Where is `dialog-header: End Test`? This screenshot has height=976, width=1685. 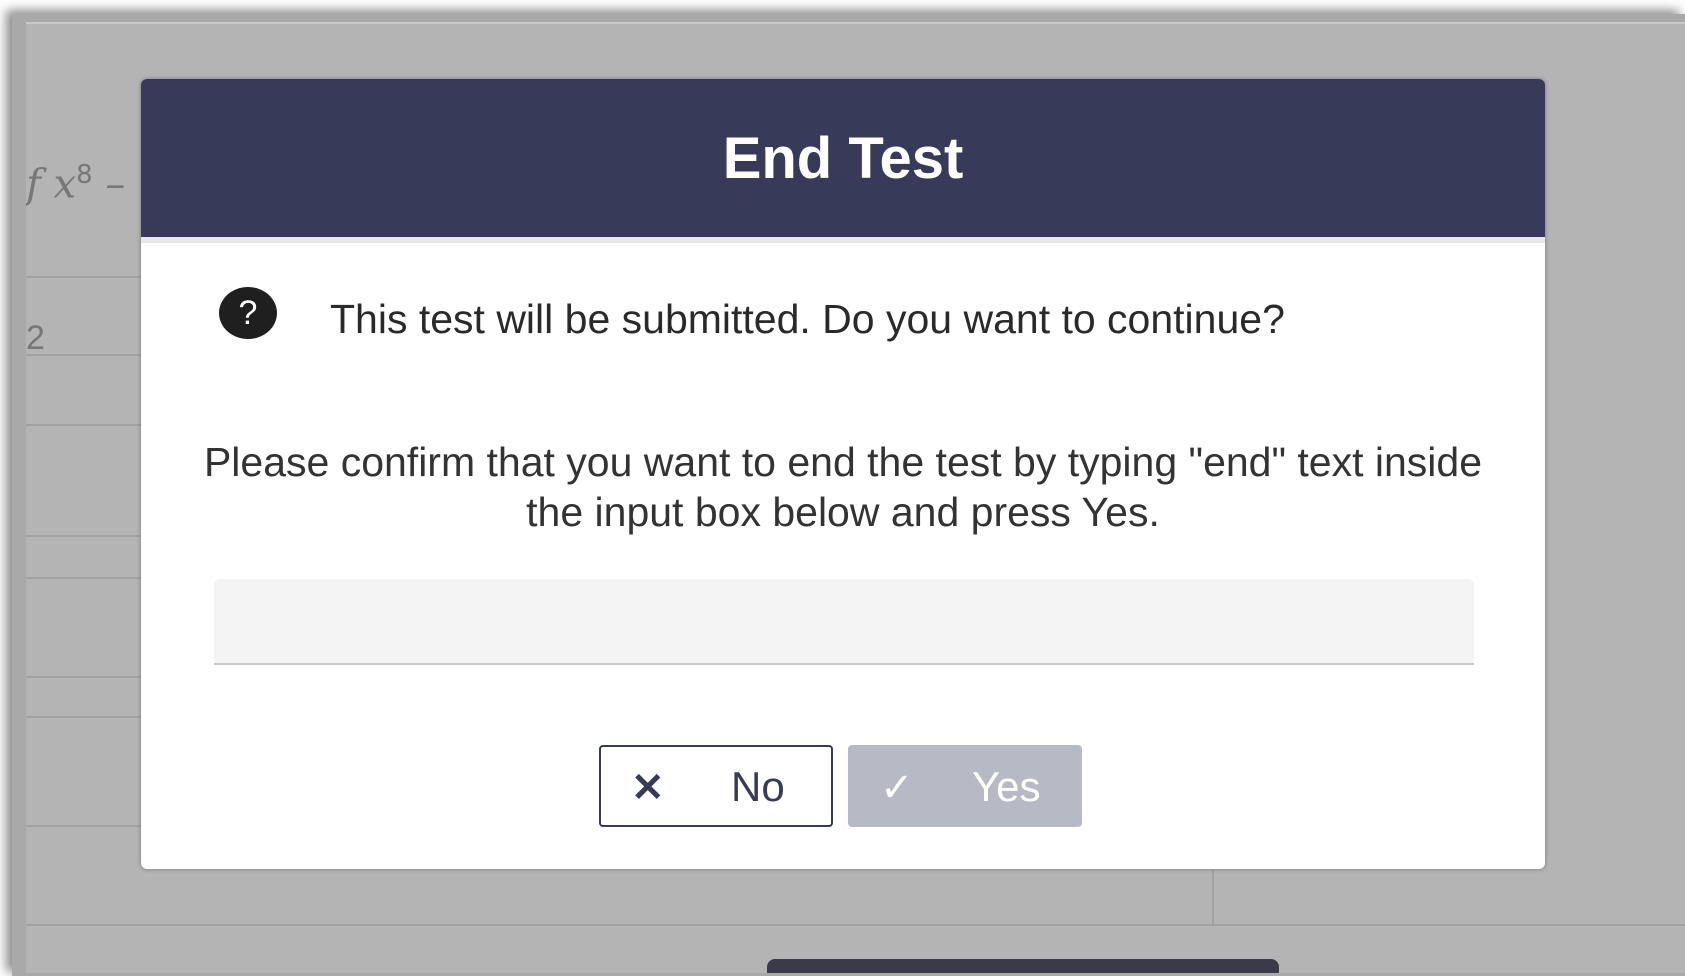 dialog-header: End Test is located at coordinates (843, 158).